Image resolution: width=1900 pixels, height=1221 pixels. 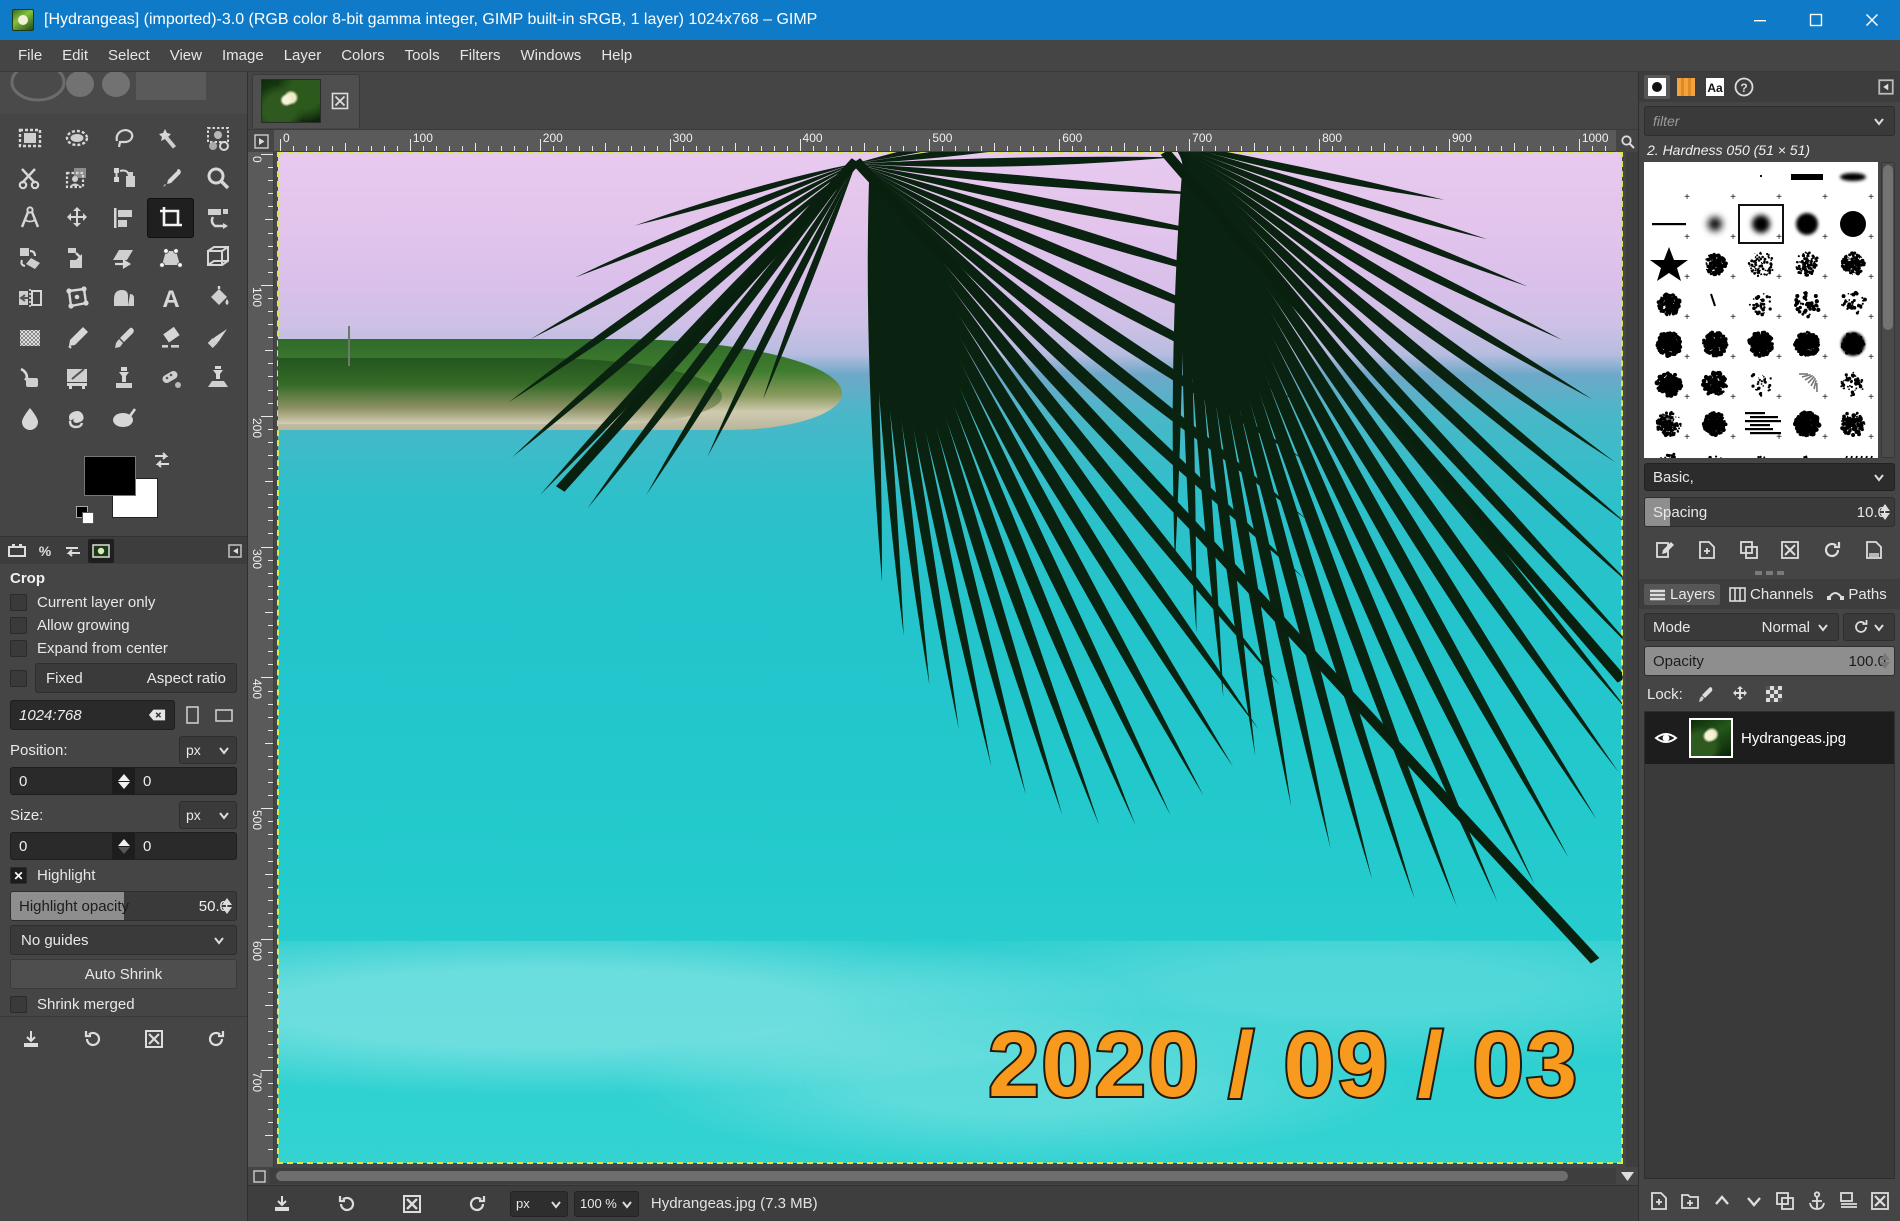 What do you see at coordinates (616, 55) in the screenshot?
I see `menu-item-help: Help` at bounding box center [616, 55].